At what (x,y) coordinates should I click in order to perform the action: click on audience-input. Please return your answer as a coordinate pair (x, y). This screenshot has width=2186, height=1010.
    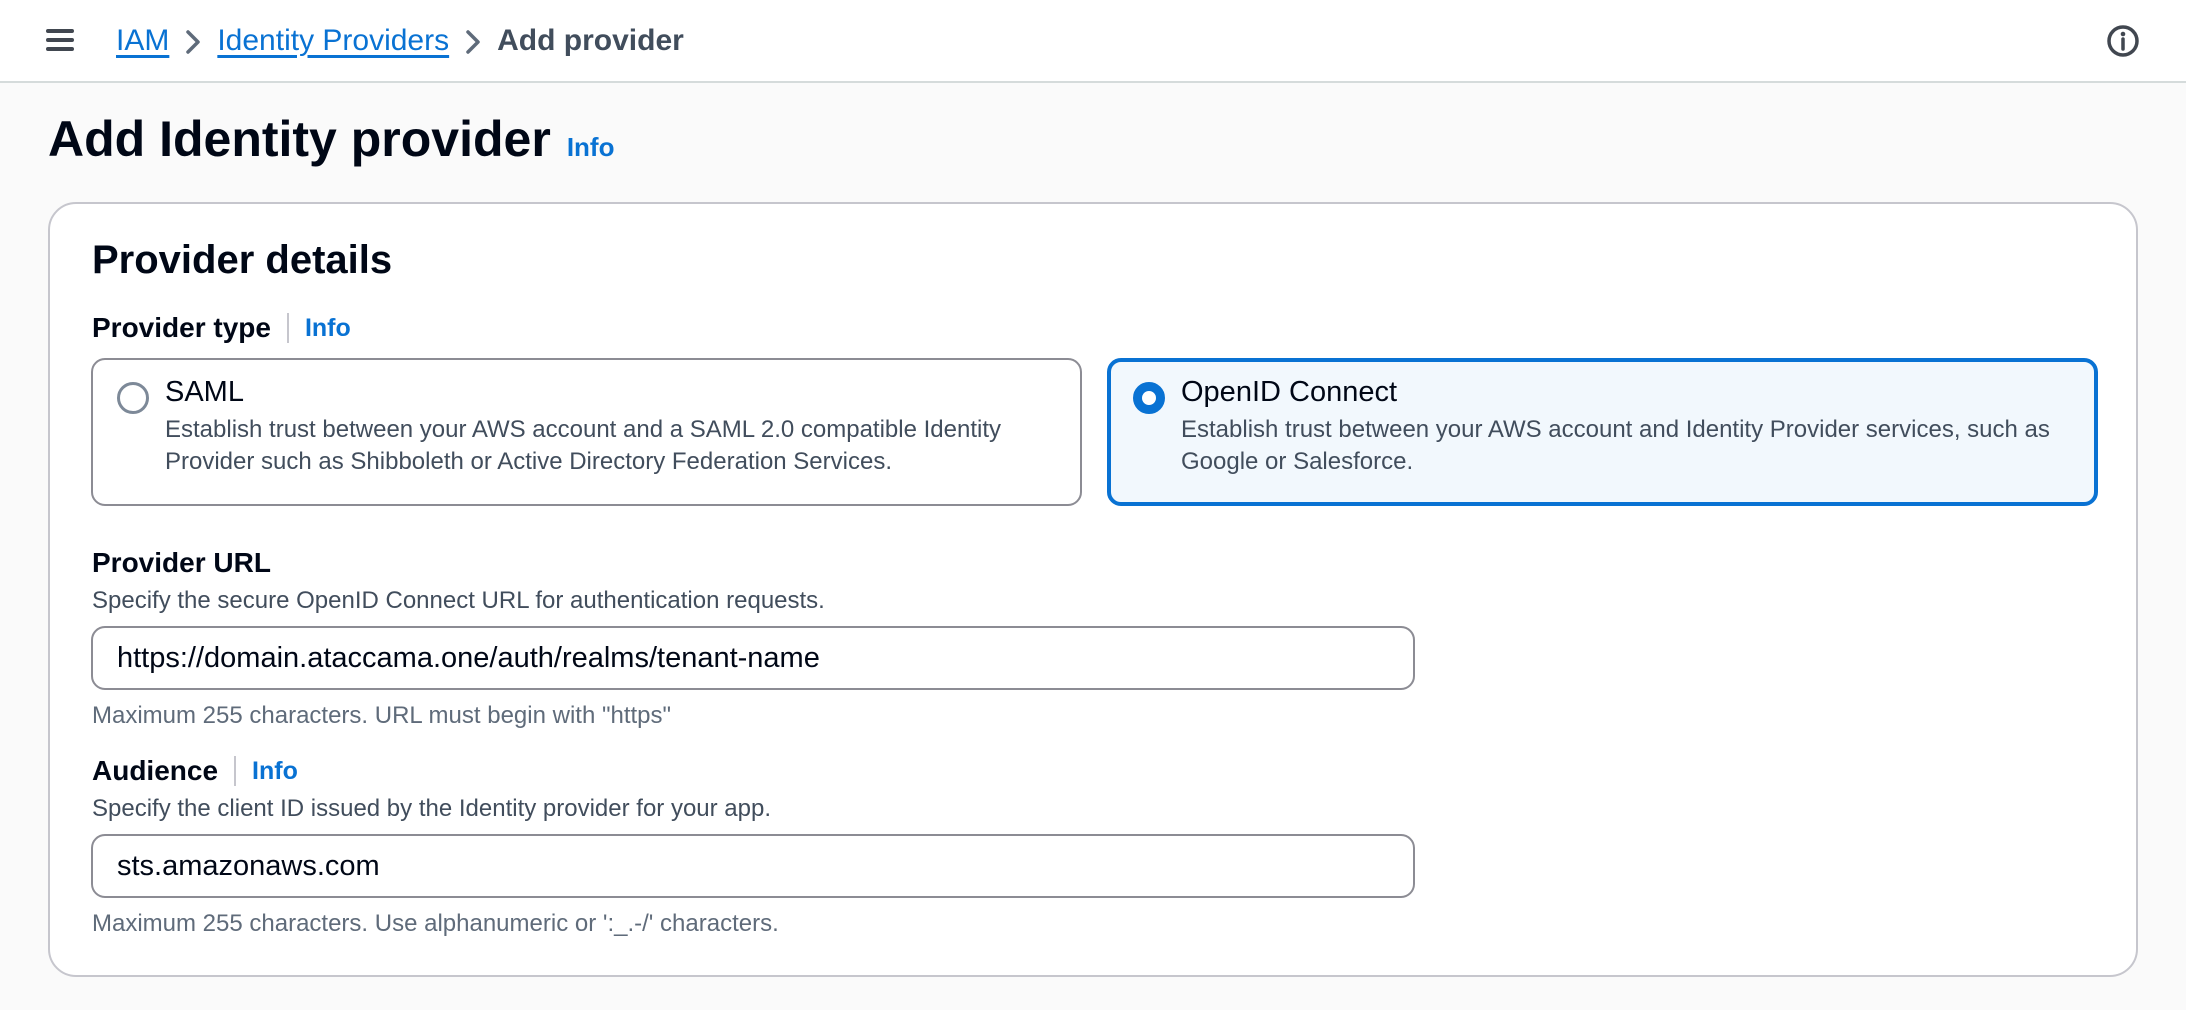
    Looking at the image, I should click on (753, 866).